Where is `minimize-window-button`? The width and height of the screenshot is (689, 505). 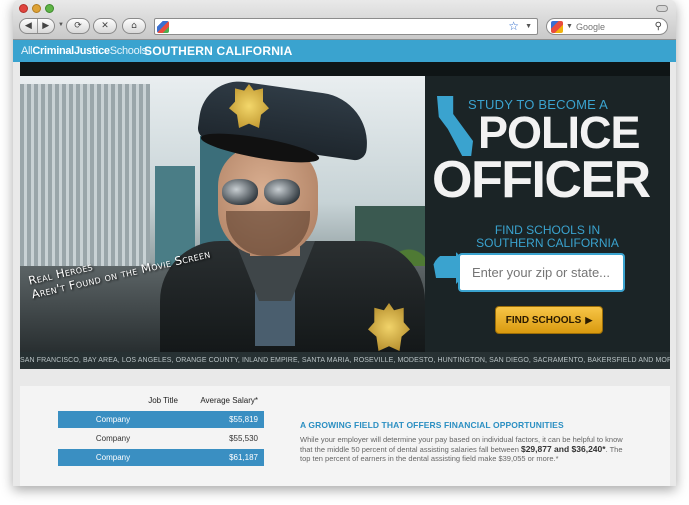 minimize-window-button is located at coordinates (36, 8).